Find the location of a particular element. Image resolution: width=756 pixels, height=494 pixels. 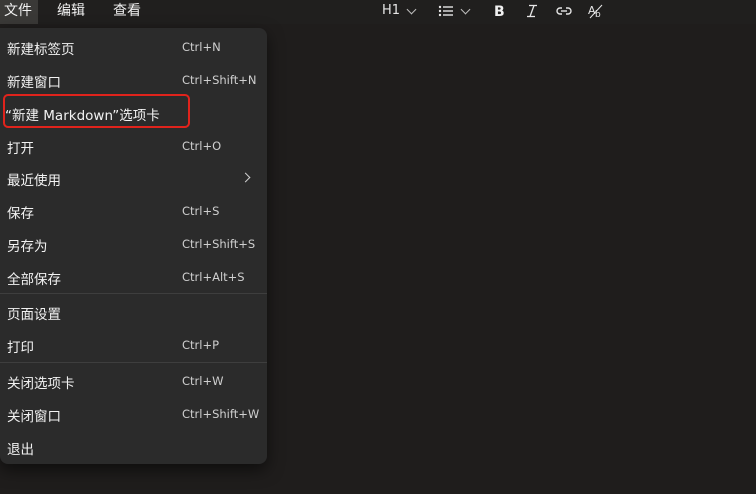

svg-text: B is located at coordinates (499, 11).